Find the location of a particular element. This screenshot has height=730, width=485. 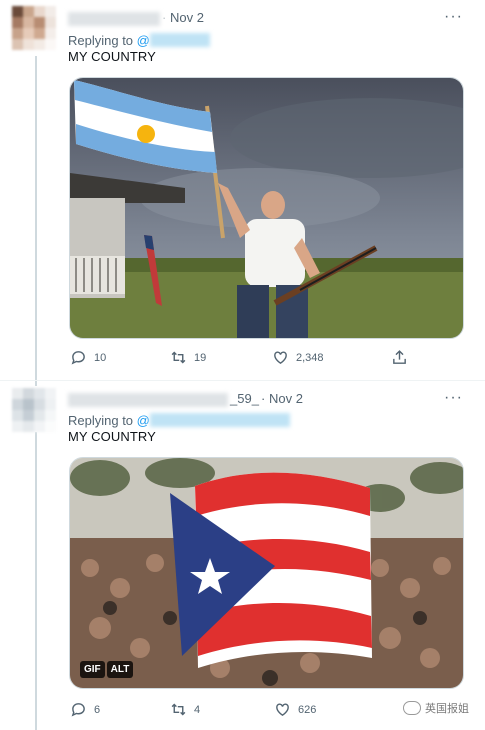

handle-suffix: _59_ is located at coordinates (244, 398).